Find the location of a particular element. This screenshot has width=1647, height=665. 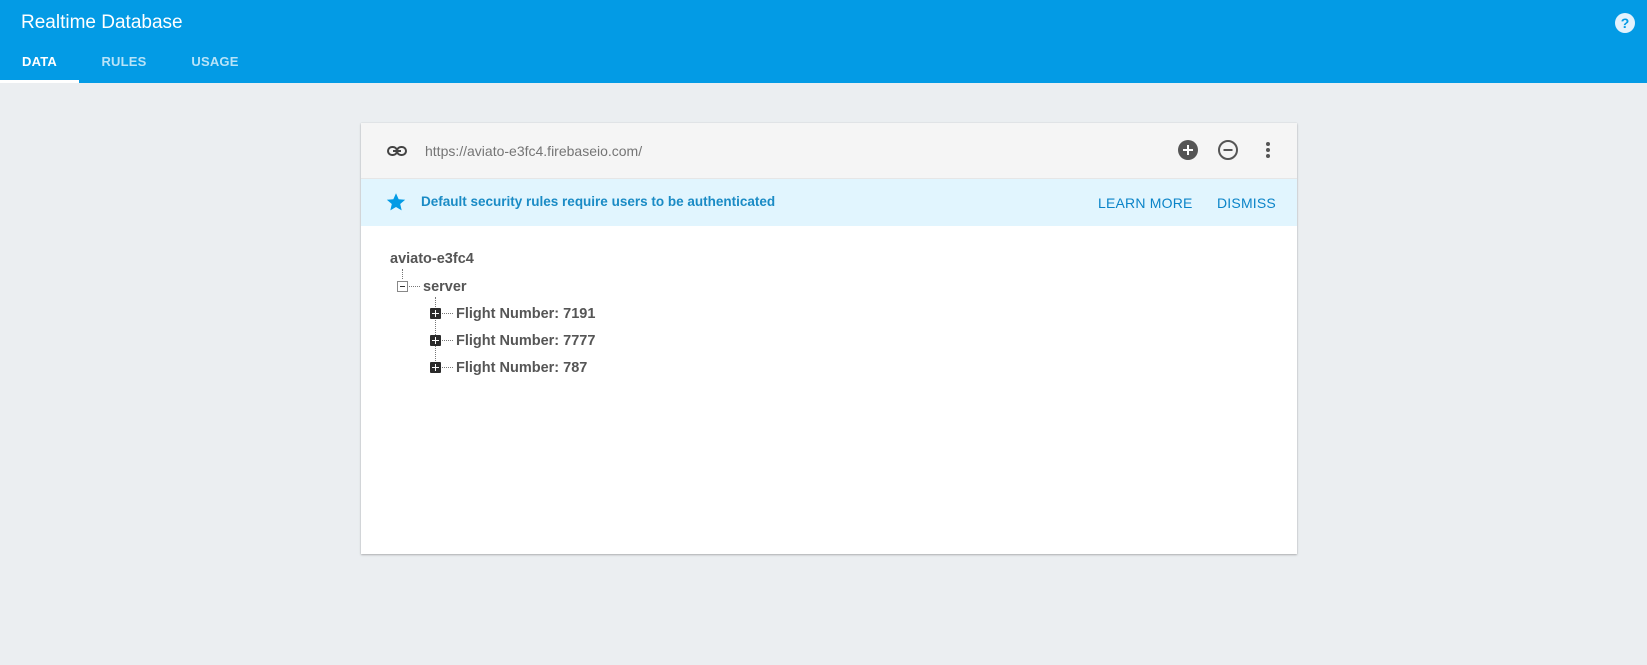

tree-root-node: aviato-e3fc4 is located at coordinates (432, 259).